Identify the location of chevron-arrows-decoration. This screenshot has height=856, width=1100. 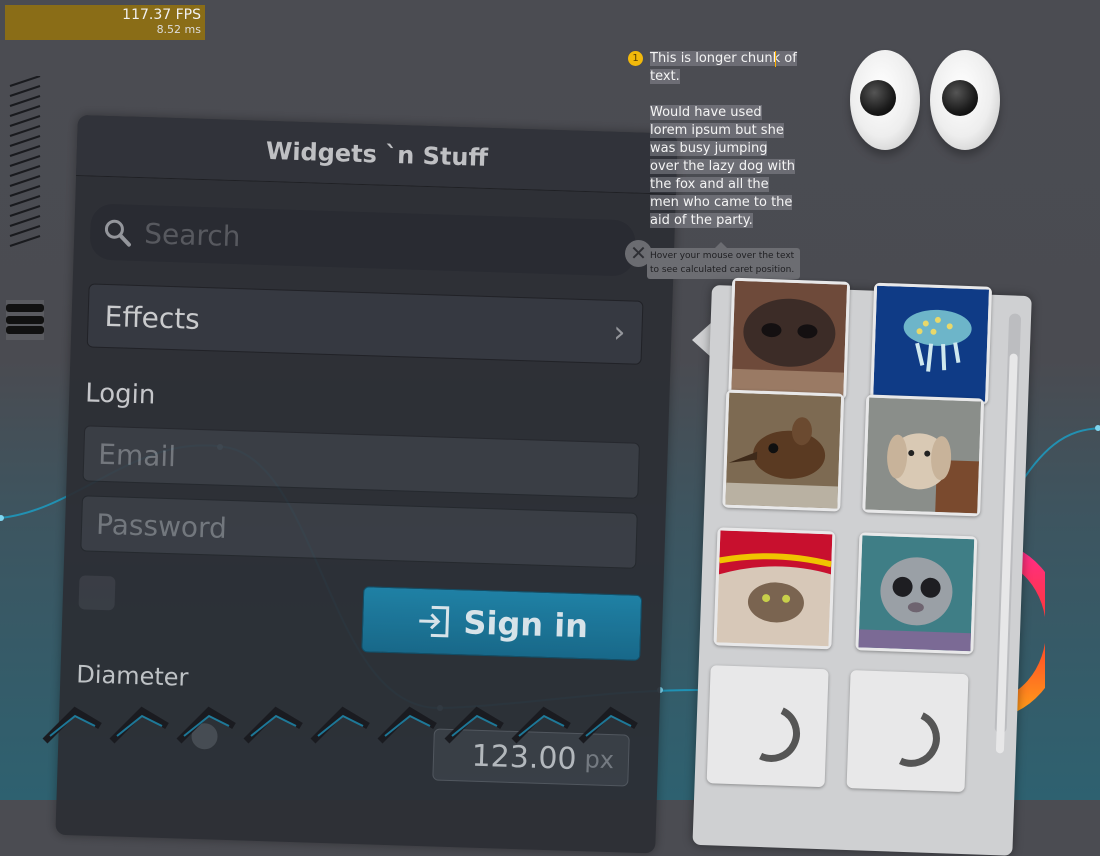
(340, 725).